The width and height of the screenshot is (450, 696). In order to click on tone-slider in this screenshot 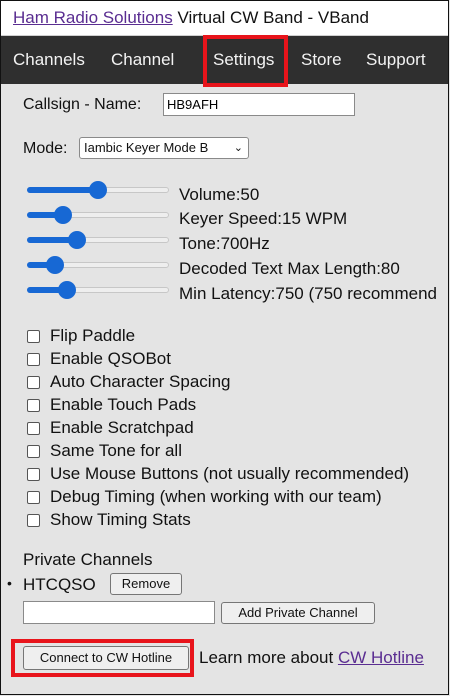, I will do `click(98, 240)`.